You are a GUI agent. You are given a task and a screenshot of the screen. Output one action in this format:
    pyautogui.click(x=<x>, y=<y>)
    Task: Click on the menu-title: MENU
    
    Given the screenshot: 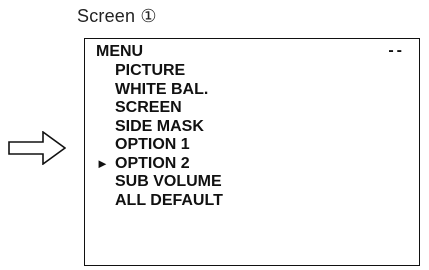 What is the action you would take?
    pyautogui.click(x=120, y=51)
    